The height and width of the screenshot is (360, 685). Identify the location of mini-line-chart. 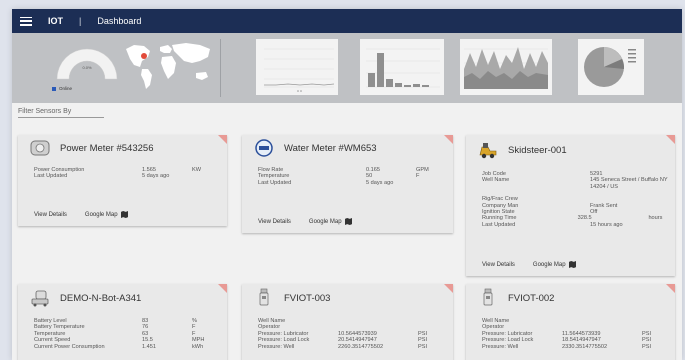
(297, 67).